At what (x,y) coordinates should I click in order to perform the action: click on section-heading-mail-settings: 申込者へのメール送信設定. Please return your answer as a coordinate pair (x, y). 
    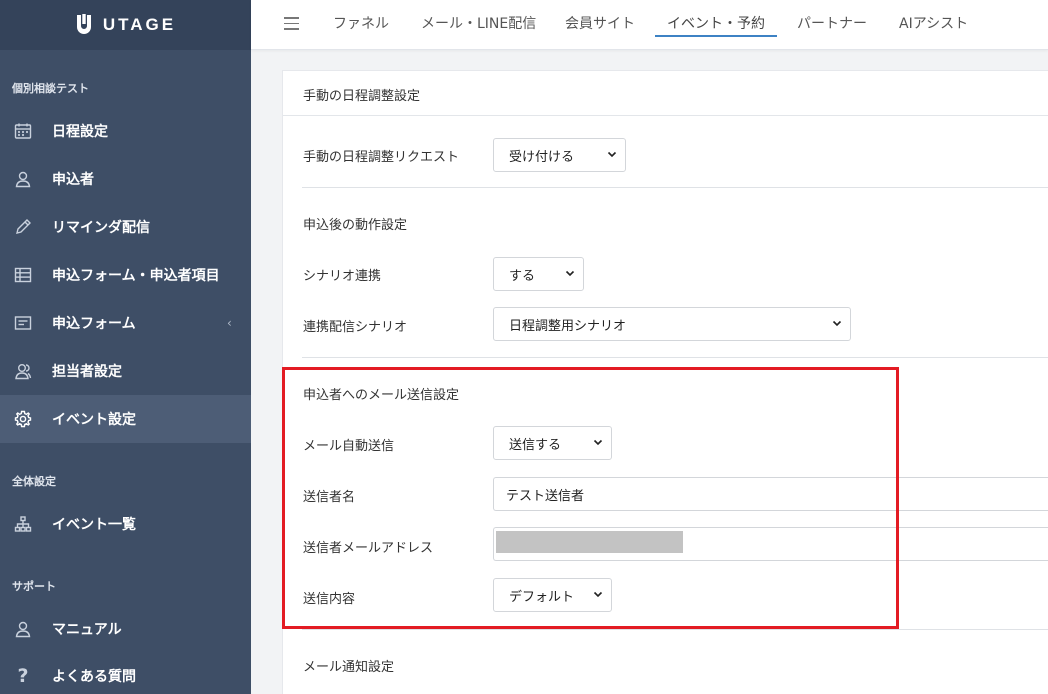
    Looking at the image, I should click on (381, 395).